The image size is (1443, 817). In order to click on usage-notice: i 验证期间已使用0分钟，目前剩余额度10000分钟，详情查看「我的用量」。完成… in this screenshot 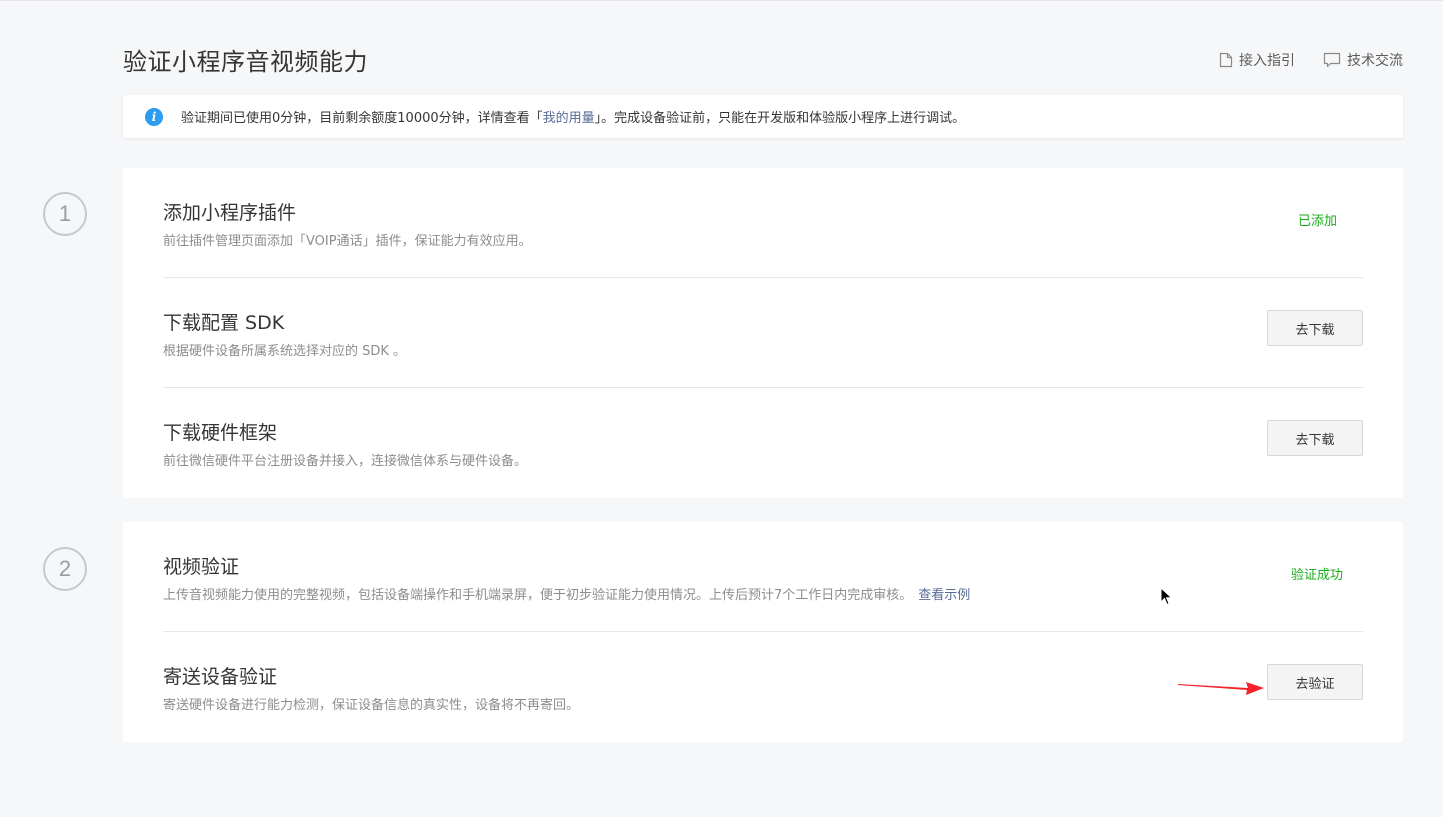, I will do `click(763, 116)`.